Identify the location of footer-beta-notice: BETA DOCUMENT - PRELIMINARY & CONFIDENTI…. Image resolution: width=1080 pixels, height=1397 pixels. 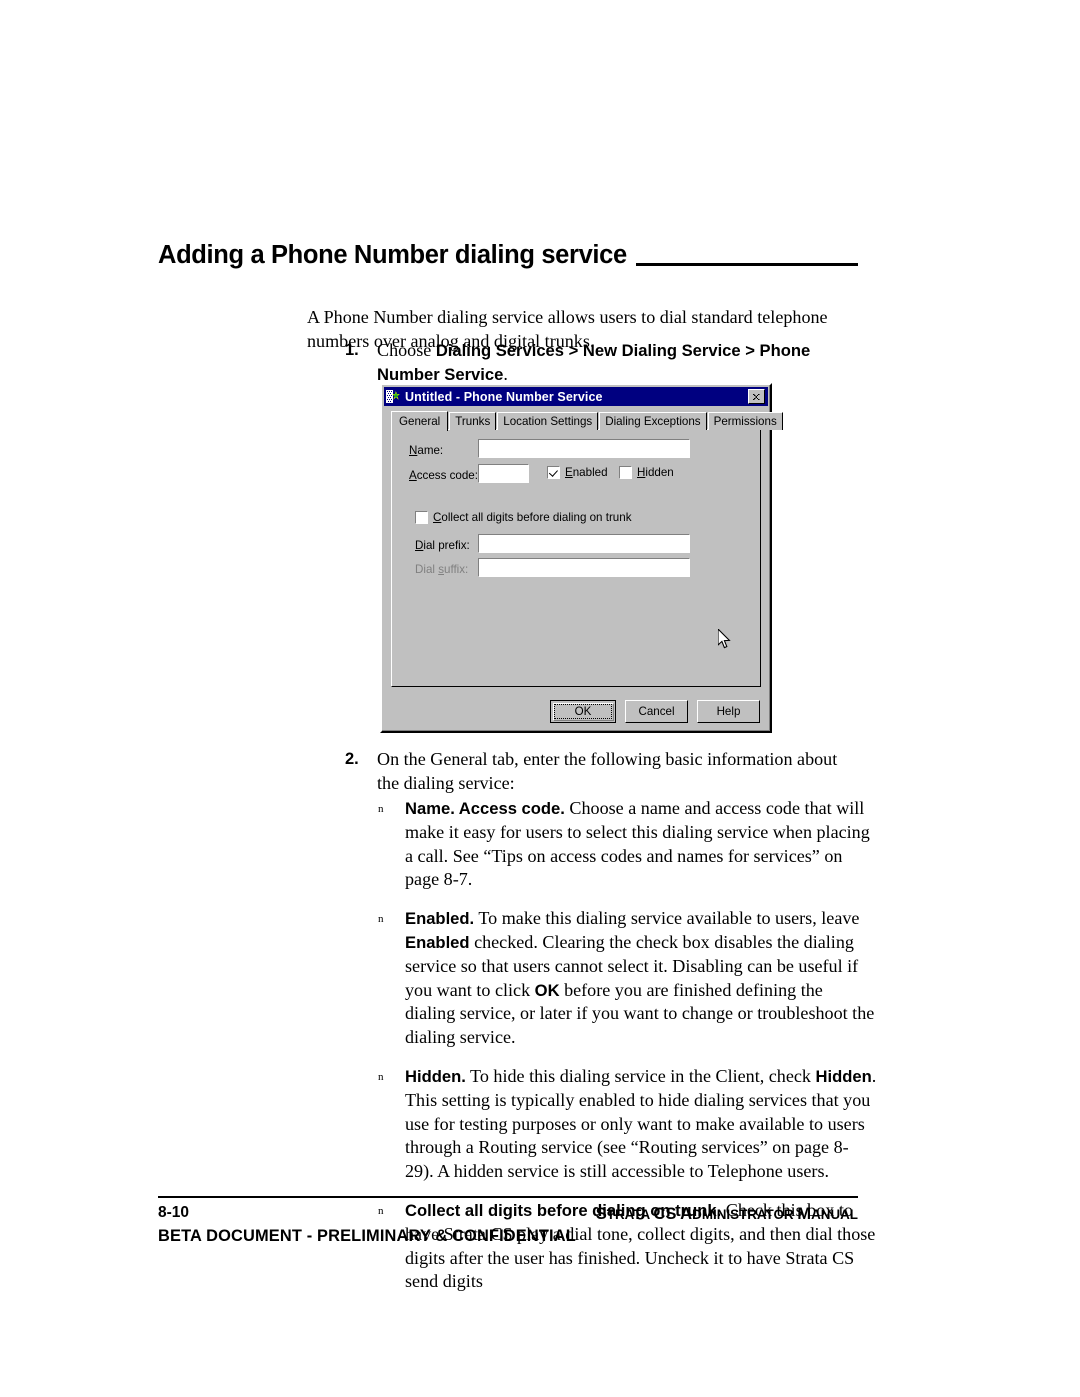
(367, 1236).